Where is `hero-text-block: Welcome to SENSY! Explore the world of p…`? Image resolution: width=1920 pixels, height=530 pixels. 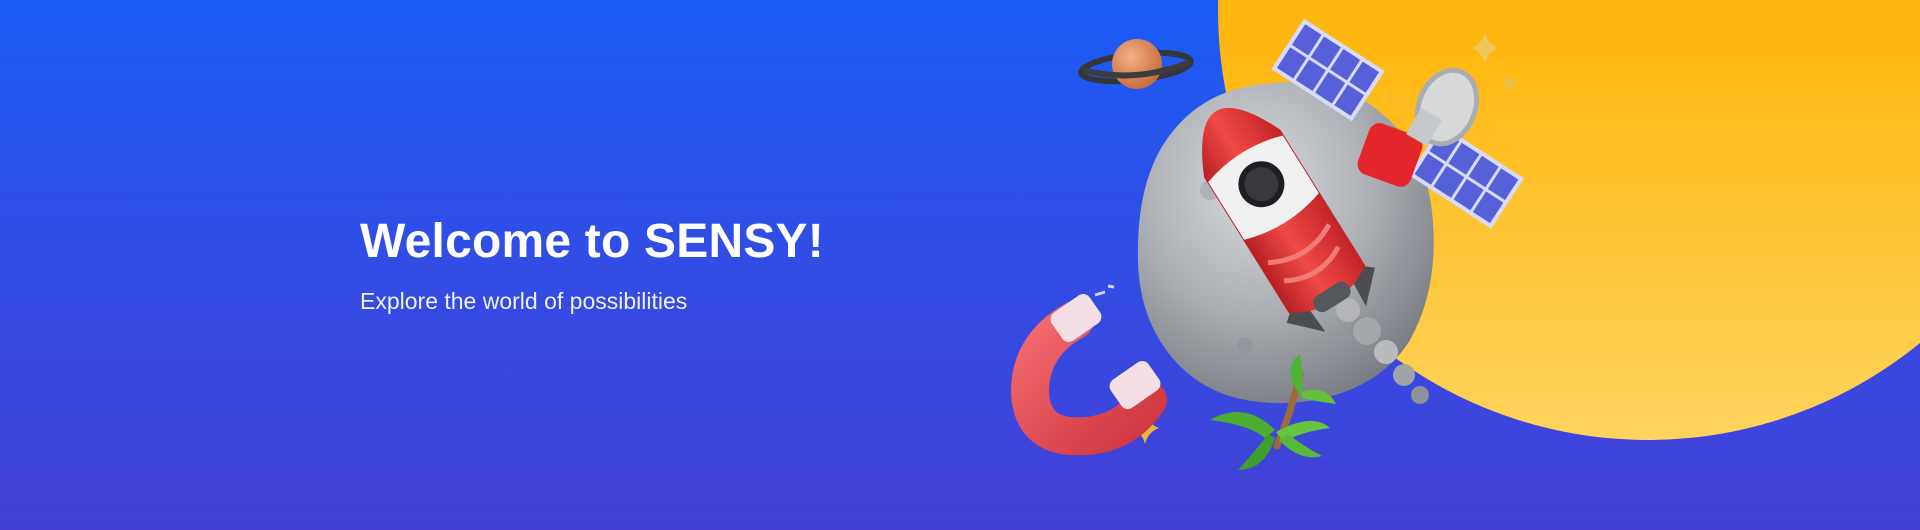
hero-text-block: Welcome to SENSY! Explore the world of p… is located at coordinates (710, 264).